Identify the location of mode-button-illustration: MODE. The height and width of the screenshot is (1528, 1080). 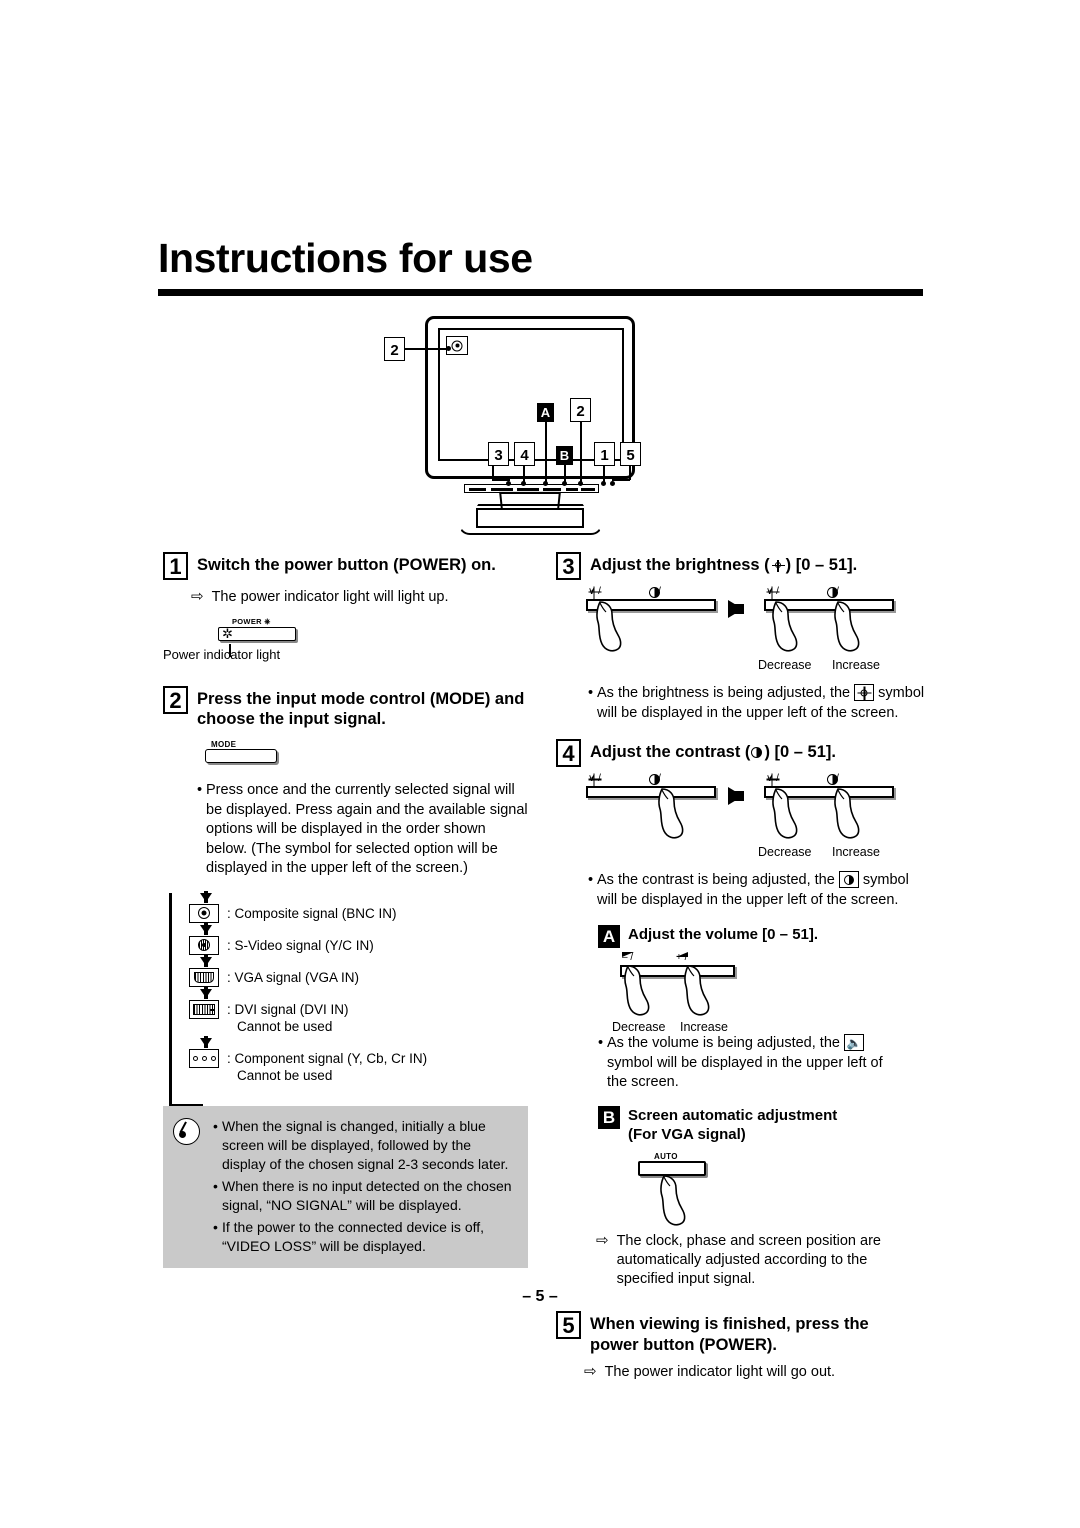
(241, 752).